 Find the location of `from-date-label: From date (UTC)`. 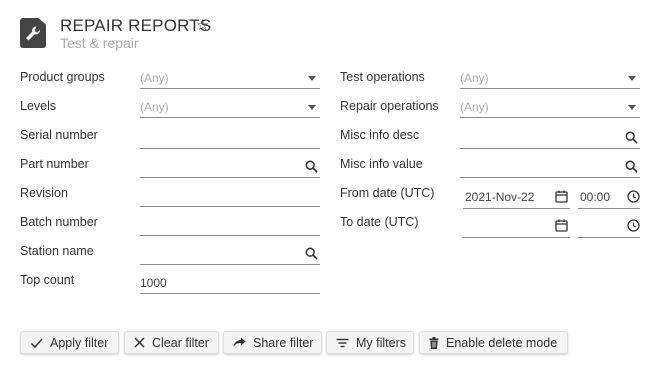

from-date-label: From date (UTC) is located at coordinates (387, 193).